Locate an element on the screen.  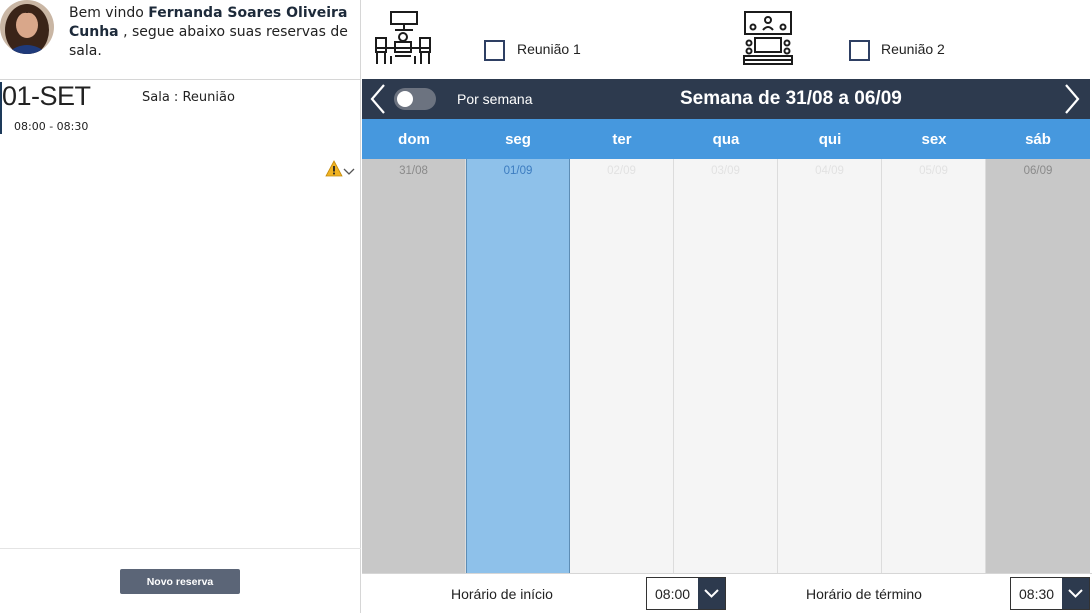
day-header-row: dom seg ter qua qui sex sáb is located at coordinates (726, 139).